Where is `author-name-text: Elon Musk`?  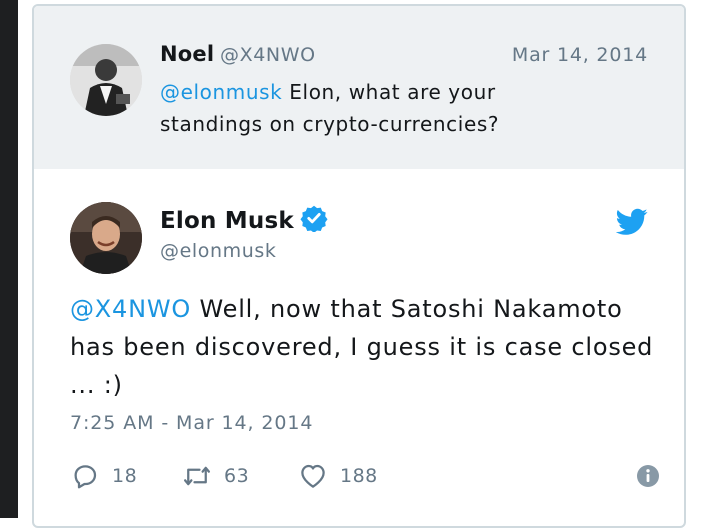 author-name-text: Elon Musk is located at coordinates (227, 221).